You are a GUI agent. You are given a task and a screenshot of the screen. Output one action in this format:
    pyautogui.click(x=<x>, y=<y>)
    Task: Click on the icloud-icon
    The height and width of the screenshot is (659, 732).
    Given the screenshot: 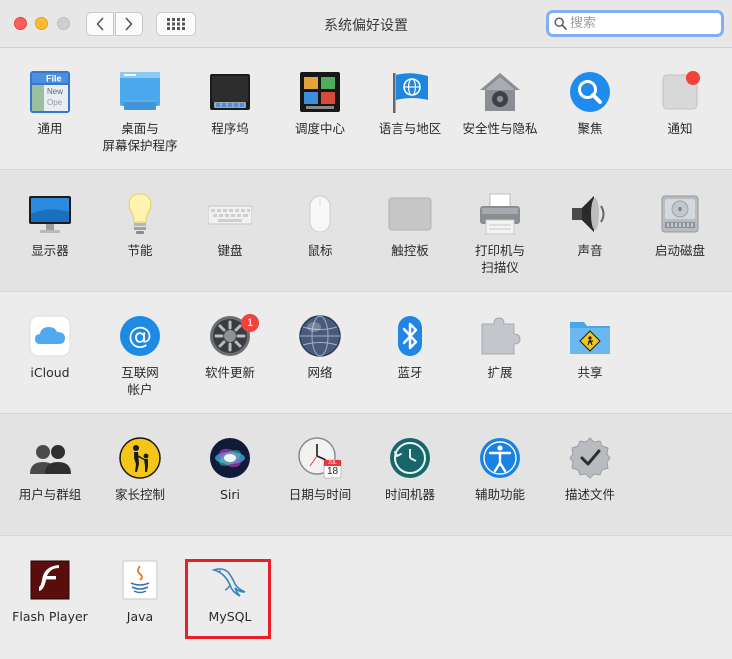 What is the action you would take?
    pyautogui.click(x=50, y=336)
    